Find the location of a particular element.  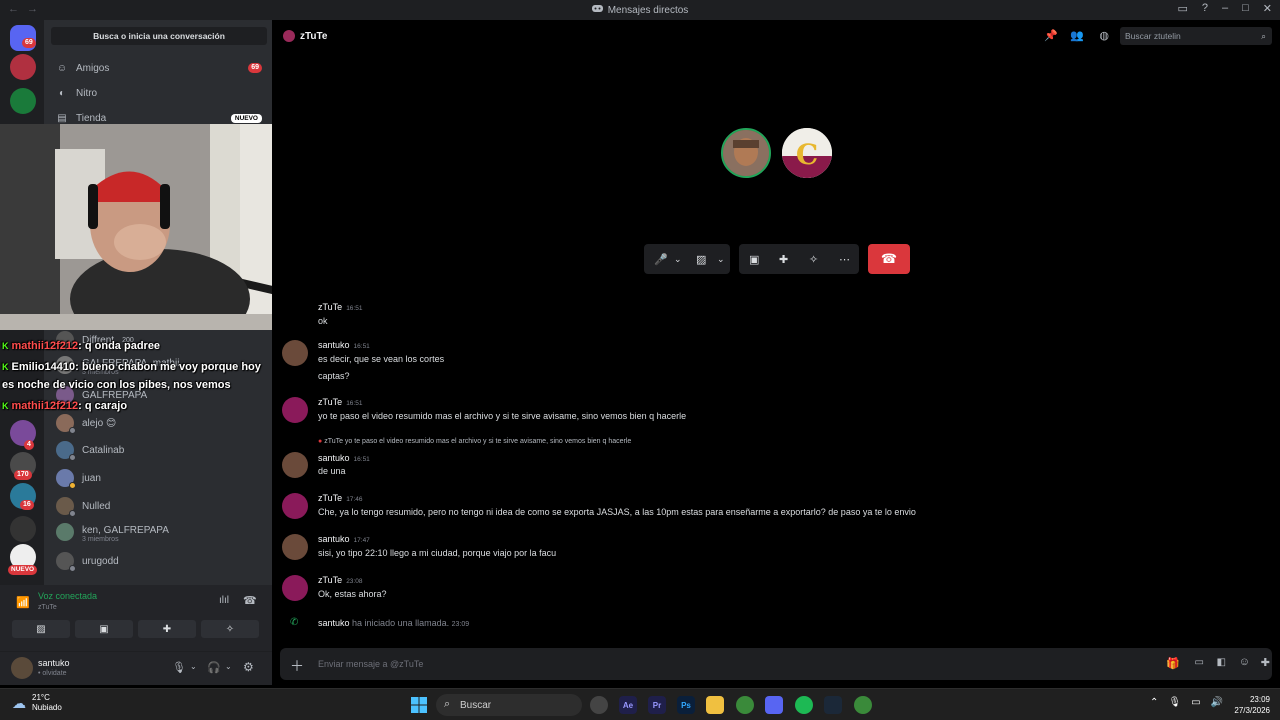

message-author: zTuTe 23:08 is located at coordinates (340, 580).